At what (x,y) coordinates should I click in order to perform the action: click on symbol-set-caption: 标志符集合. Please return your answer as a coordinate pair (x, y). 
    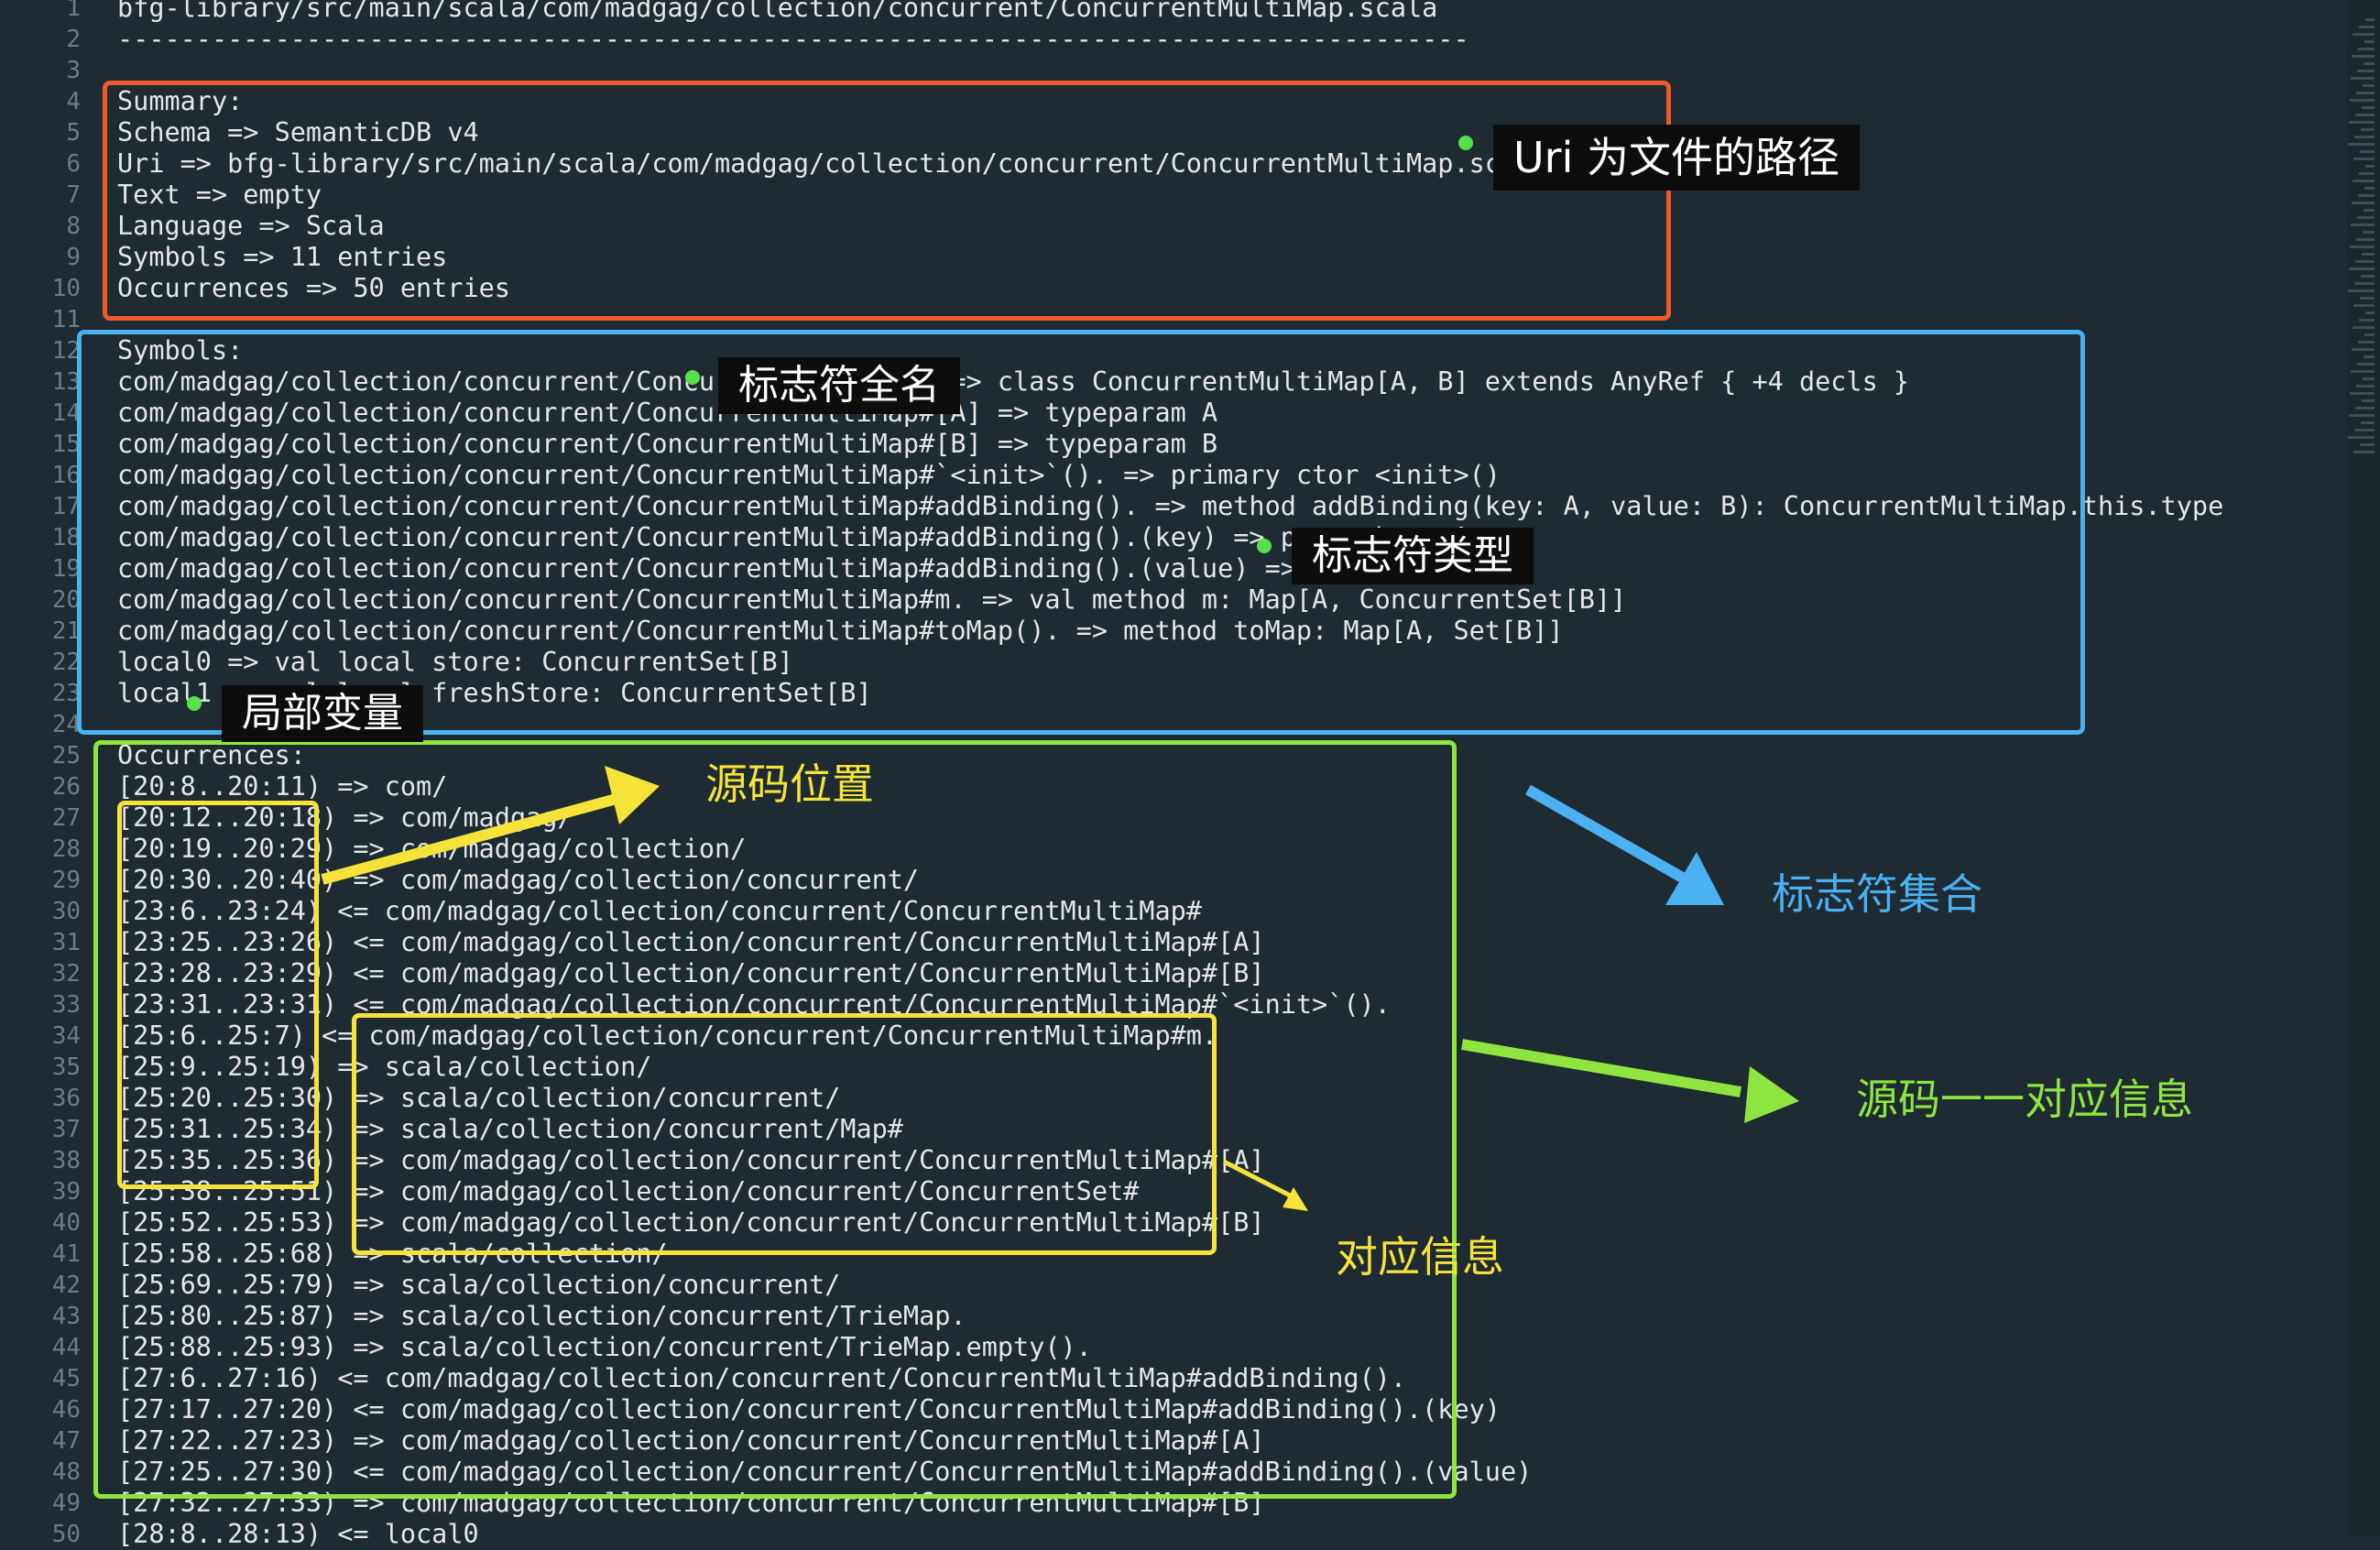
    Looking at the image, I should click on (1877, 894).